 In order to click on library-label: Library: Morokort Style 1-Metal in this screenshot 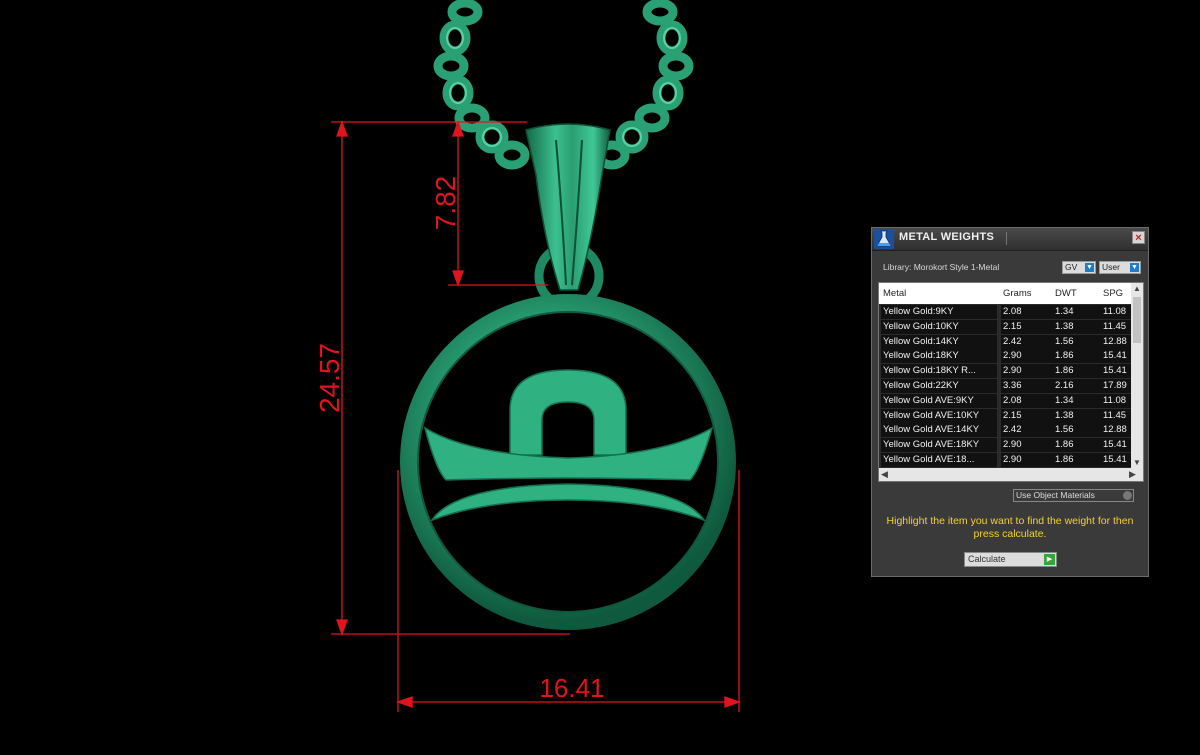, I will do `click(941, 267)`.